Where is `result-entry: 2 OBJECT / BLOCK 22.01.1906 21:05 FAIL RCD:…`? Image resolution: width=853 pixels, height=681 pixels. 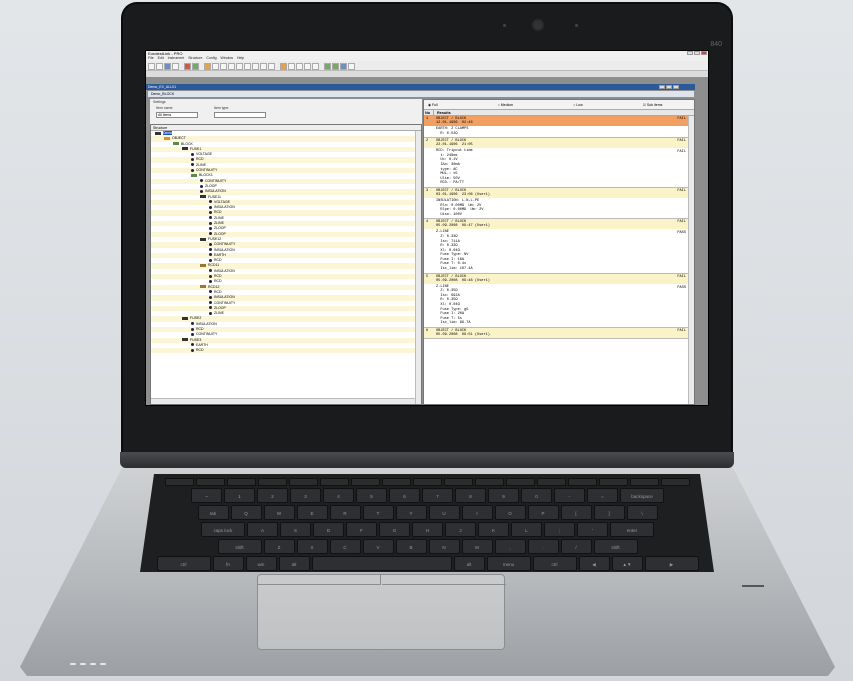
result-entry: 2 OBJECT / BLOCK 22.01.1906 21:05 FAIL RCD:… is located at coordinates (559, 163).